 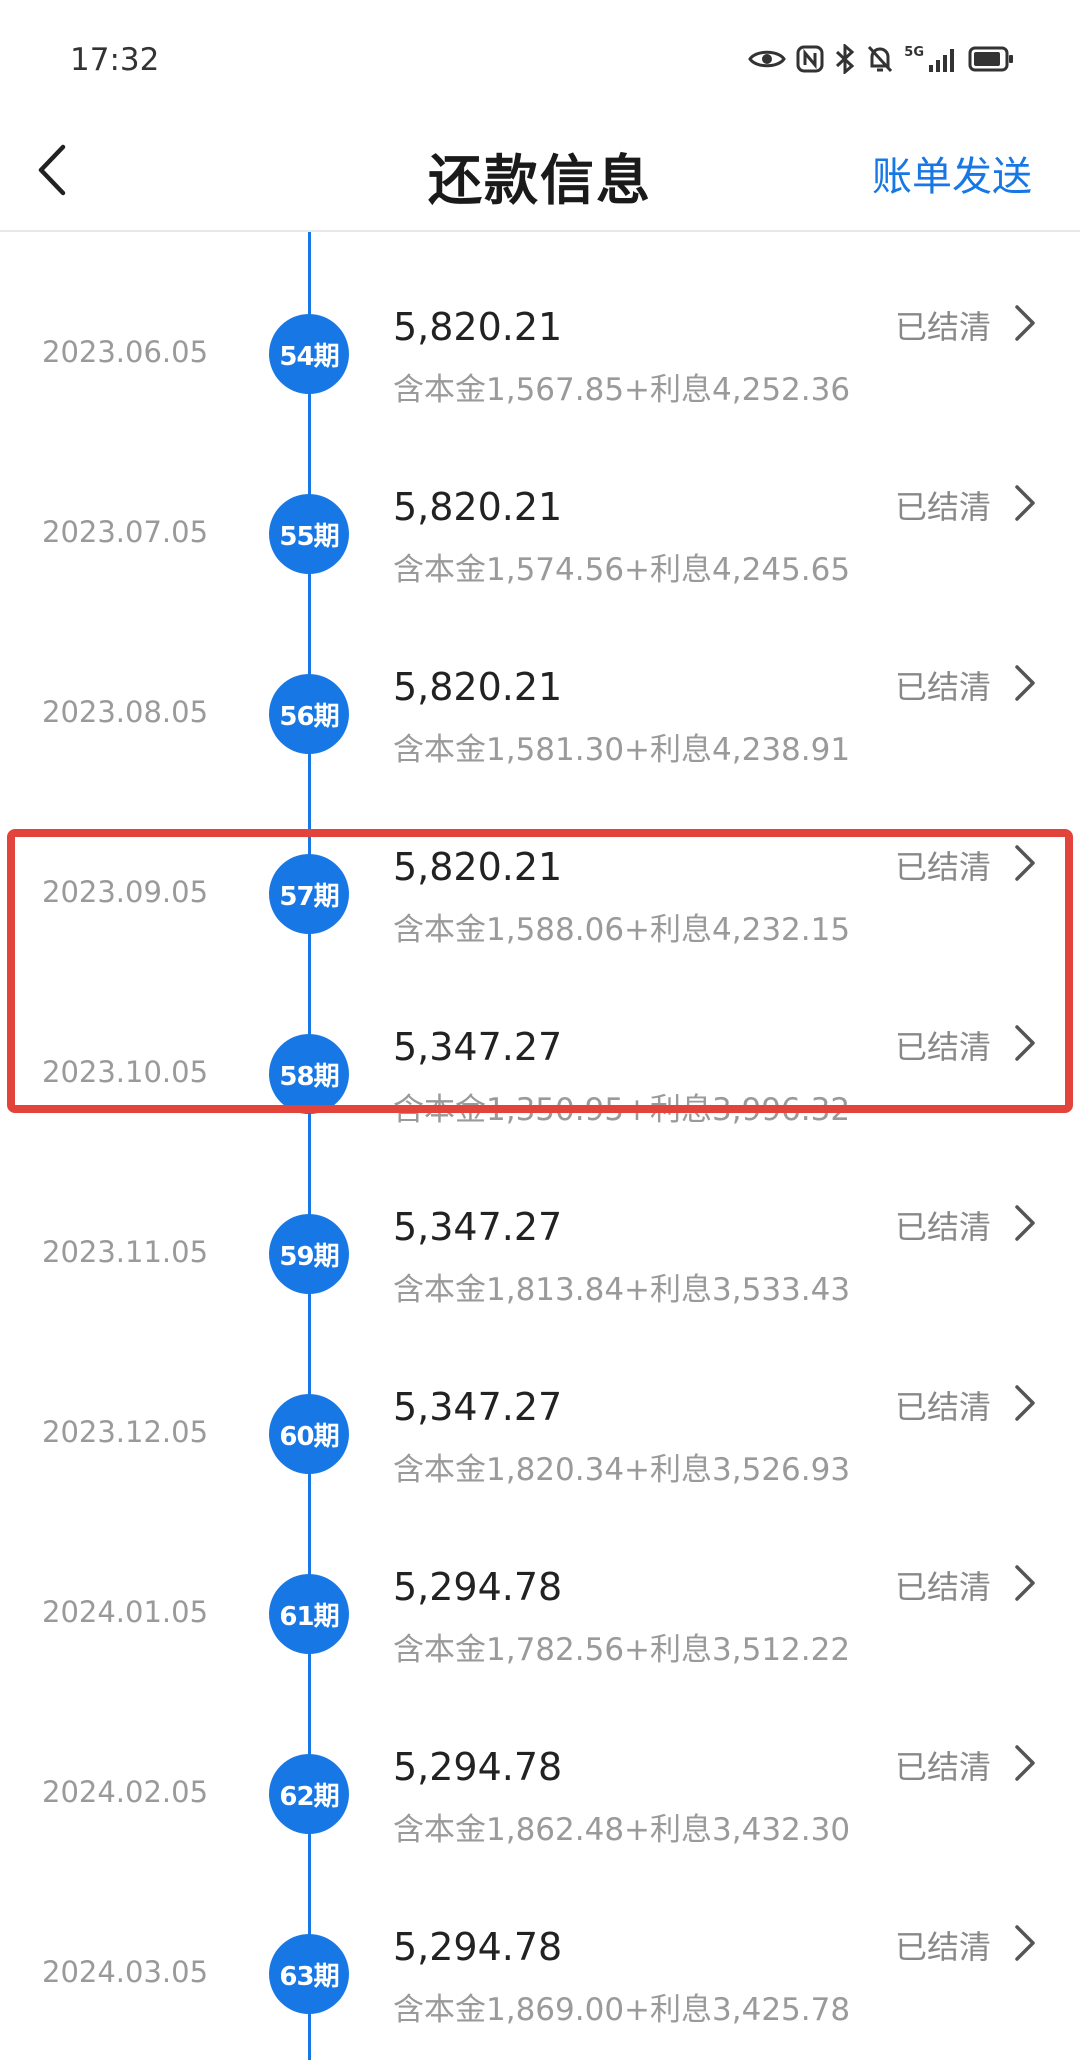 What do you see at coordinates (125, 1972) in the screenshot?
I see `item-date: 2024.03.05` at bounding box center [125, 1972].